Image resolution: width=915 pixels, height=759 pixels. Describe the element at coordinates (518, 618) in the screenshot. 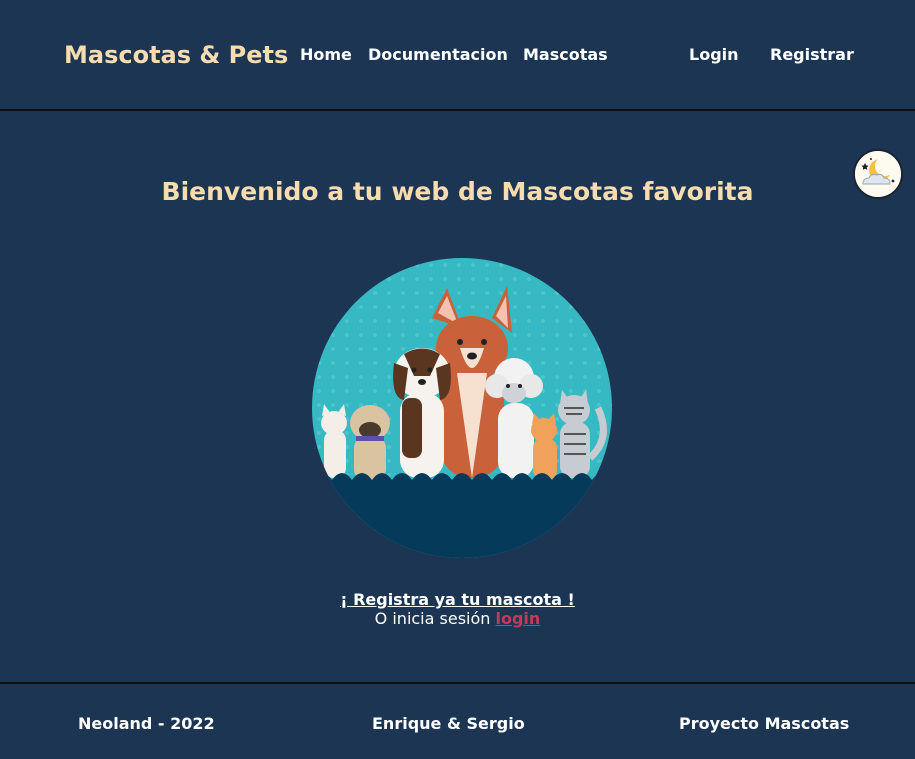

I see `login-link: login` at that location.